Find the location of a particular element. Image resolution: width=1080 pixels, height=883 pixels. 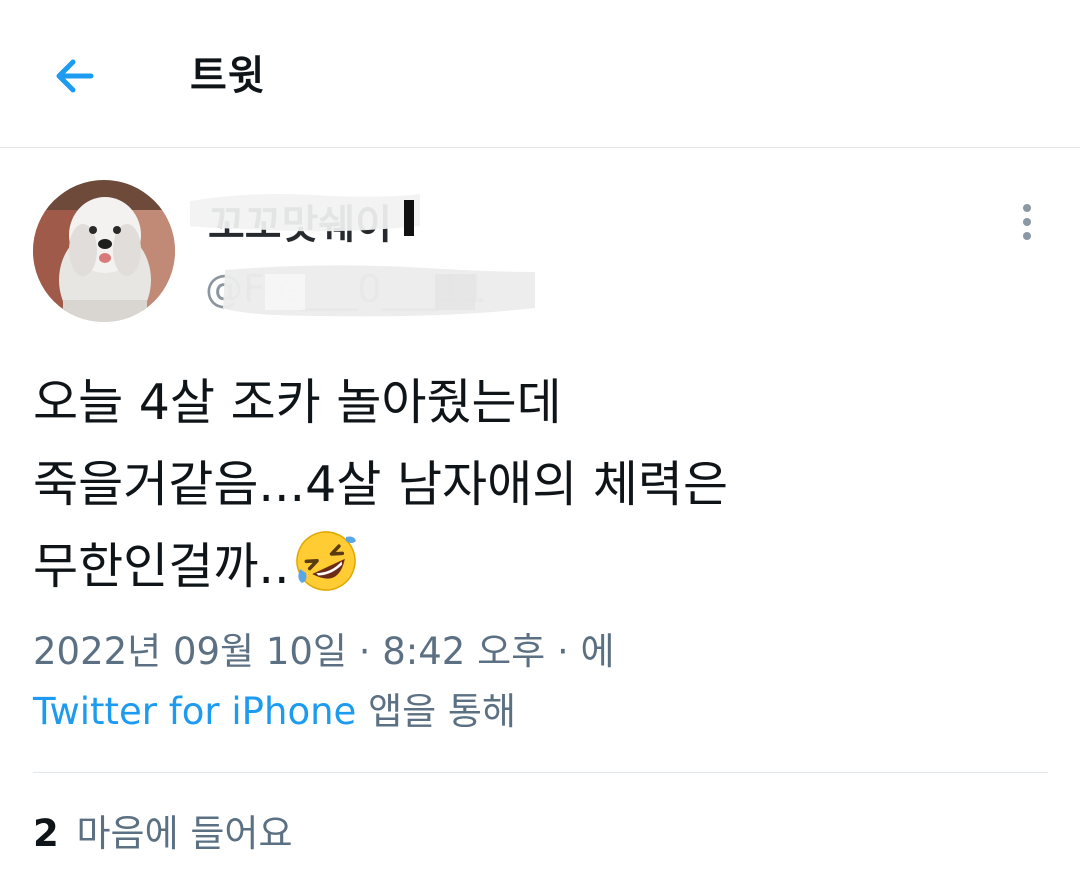

tweet-line-with-emoji: 무한인걸까.. is located at coordinates (538, 567).